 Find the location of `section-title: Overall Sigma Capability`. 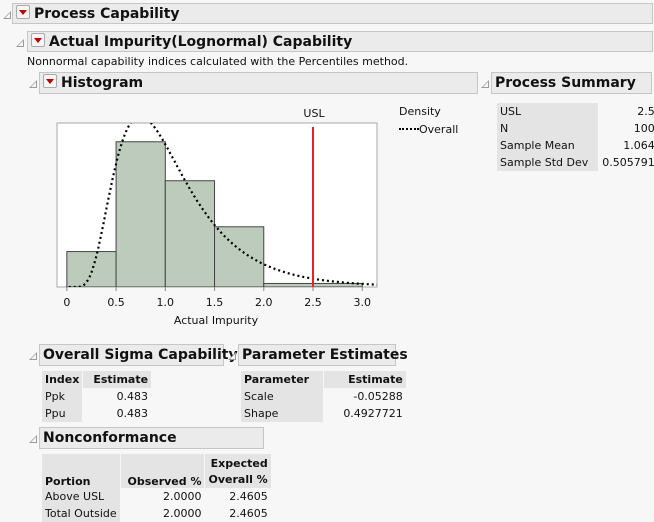

section-title: Overall Sigma Capability is located at coordinates (140, 355).